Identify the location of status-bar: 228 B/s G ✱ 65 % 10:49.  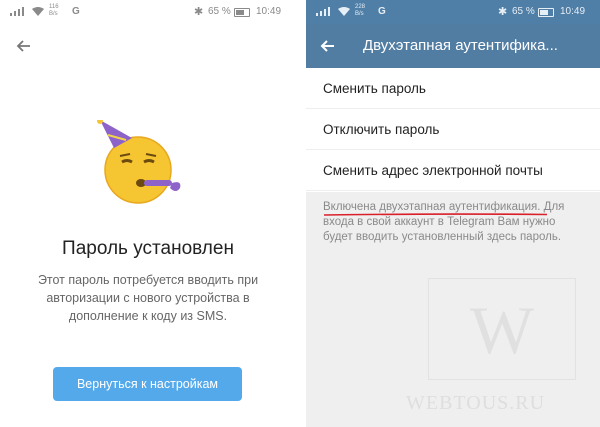
(453, 12).